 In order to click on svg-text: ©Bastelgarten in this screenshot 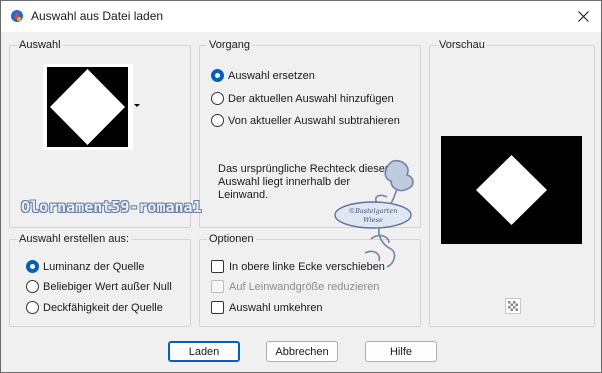, I will do `click(373, 211)`.